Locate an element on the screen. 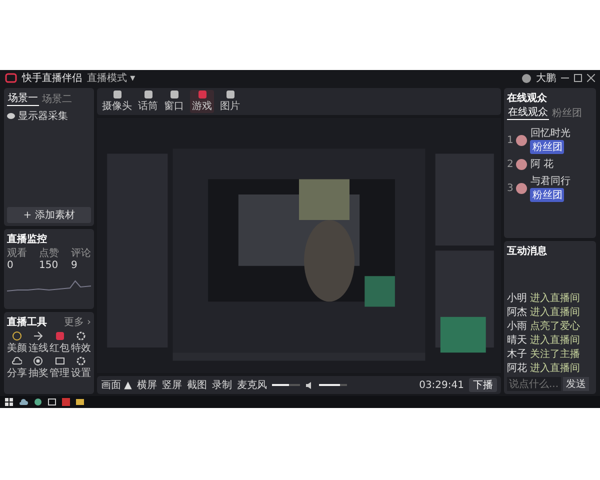 This screenshot has width=600, height=480. app-title: 快手直播伴侣 is located at coordinates (52, 78).